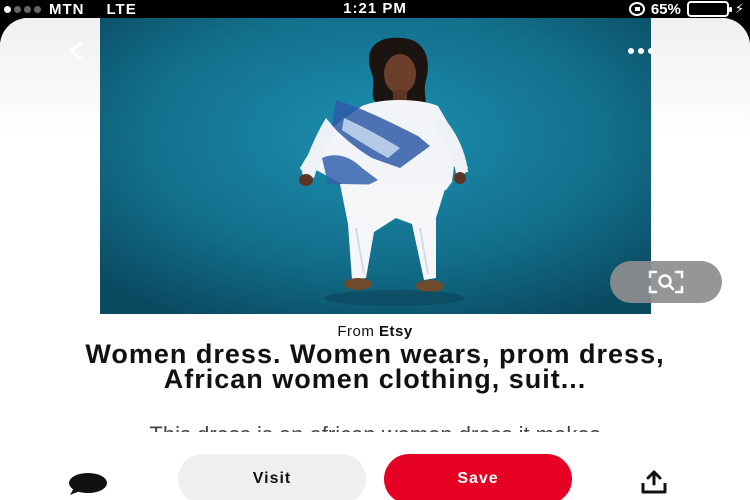 This screenshot has width=750, height=500. What do you see at coordinates (665, 9) in the screenshot?
I see `battery-percent: 65%` at bounding box center [665, 9].